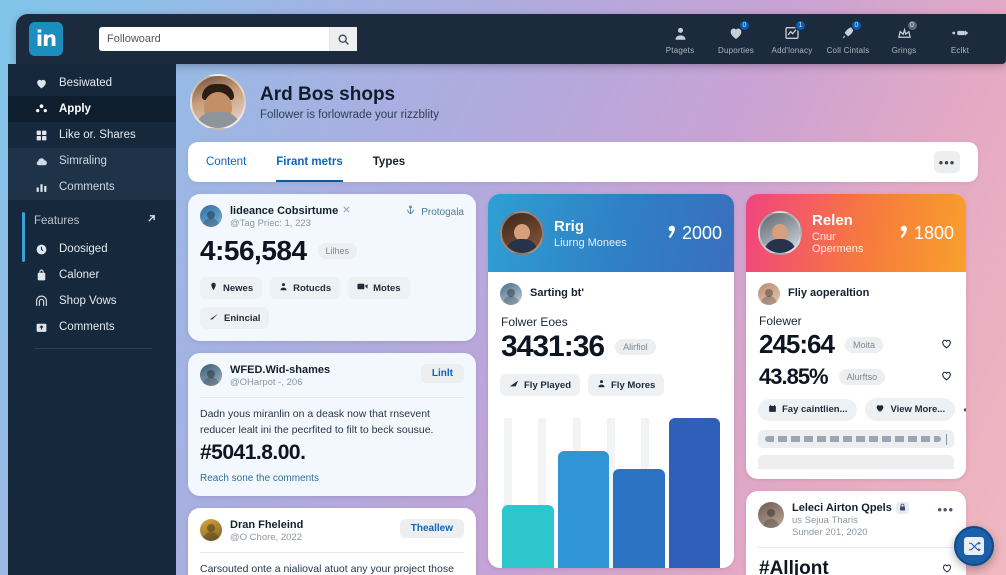 The width and height of the screenshot is (1006, 575). Describe the element at coordinates (431, 528) in the screenshot. I see `theallew-button: Theallew` at that location.